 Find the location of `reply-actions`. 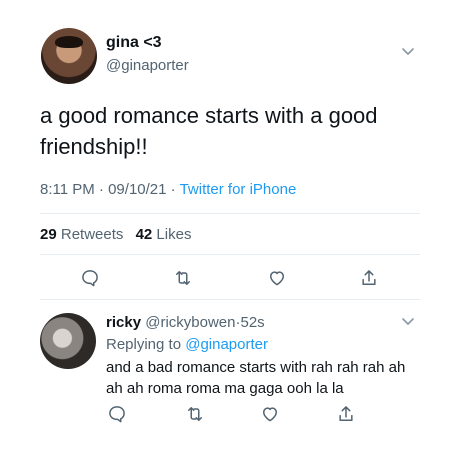

reply-actions is located at coordinates (230, 414).